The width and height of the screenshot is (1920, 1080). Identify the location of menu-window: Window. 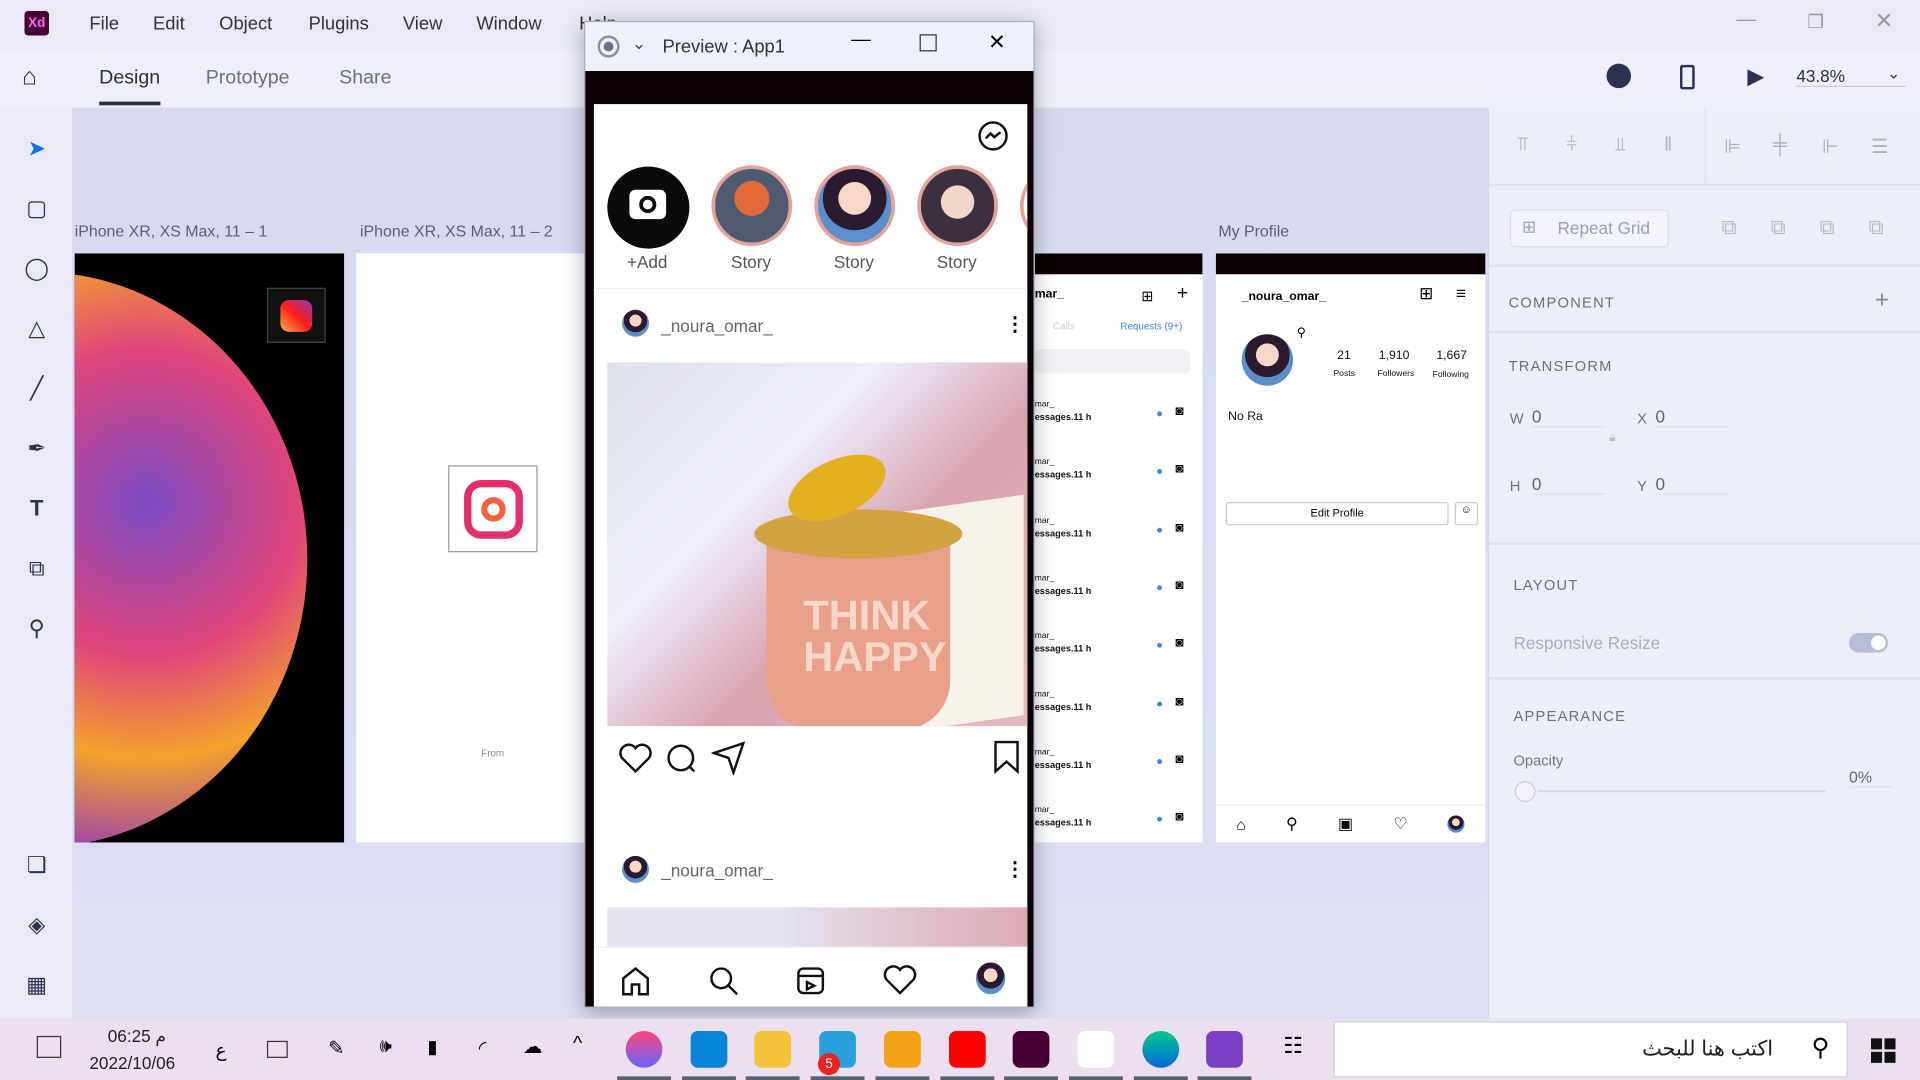
(508, 23).